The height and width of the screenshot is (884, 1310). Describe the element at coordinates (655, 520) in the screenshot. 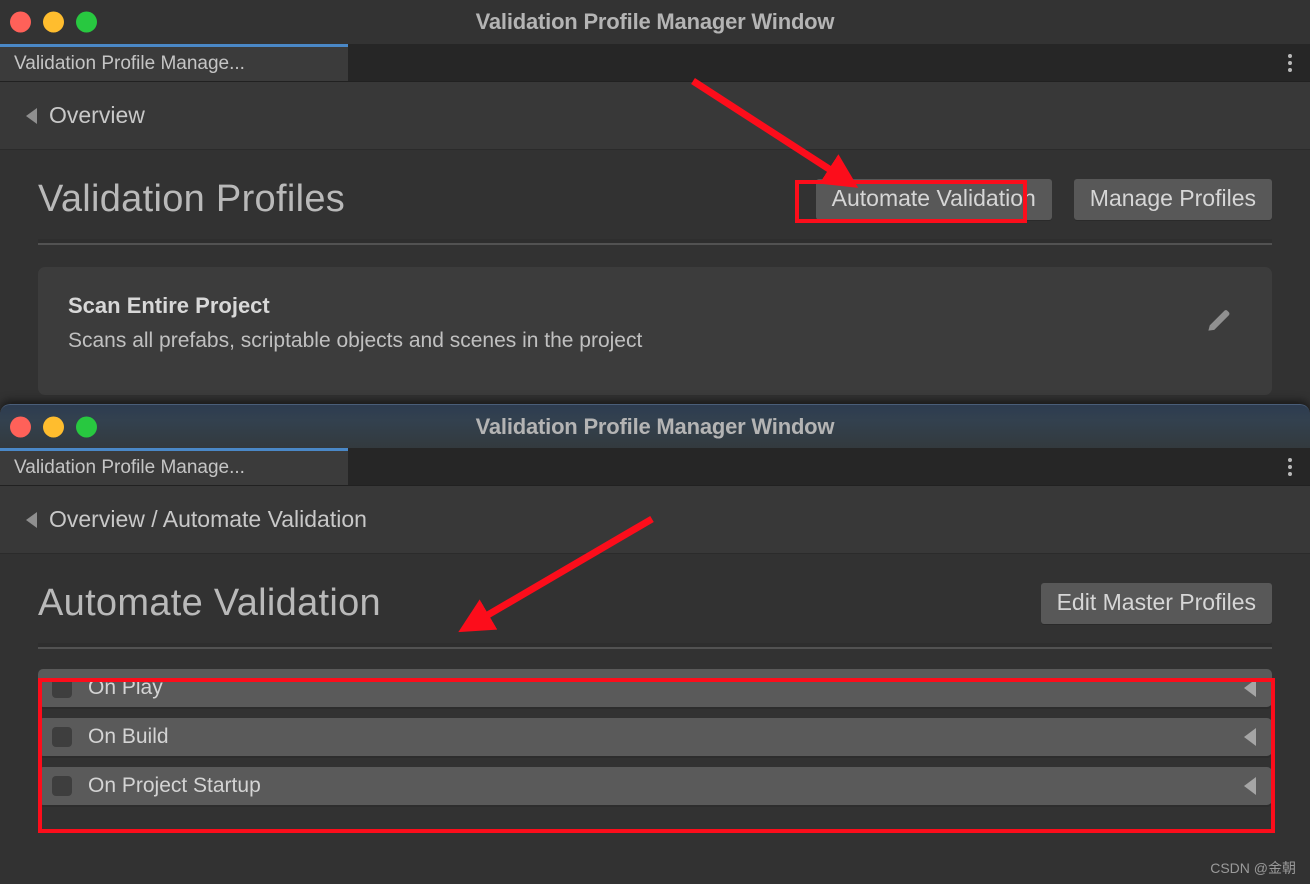

I see `window2-breadcrumb: Overview / Automate Validation` at that location.